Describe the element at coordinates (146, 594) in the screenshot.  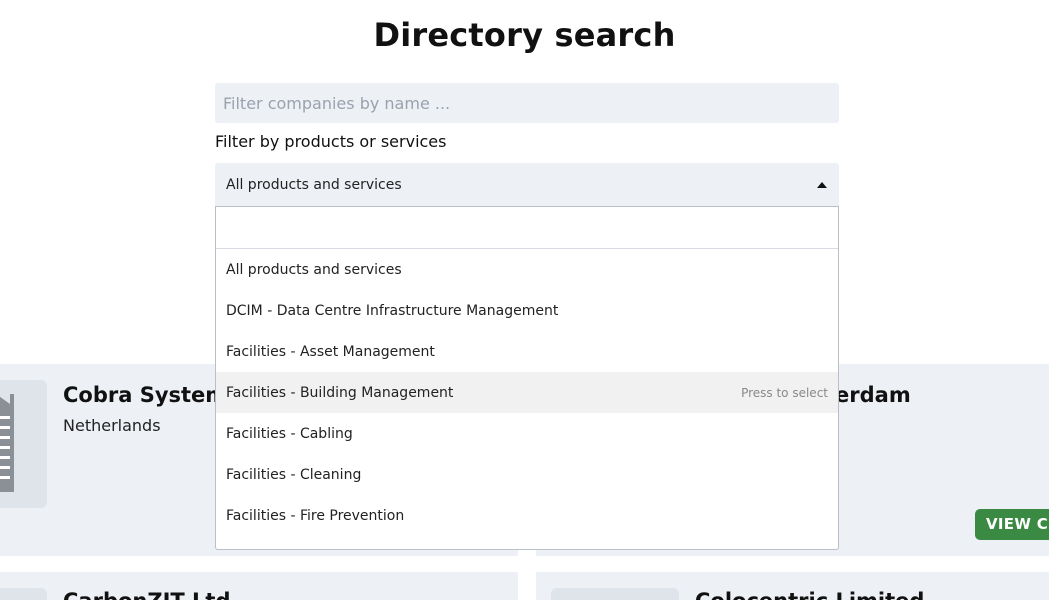
I see `company-name: CarbonZIT Ltd` at that location.